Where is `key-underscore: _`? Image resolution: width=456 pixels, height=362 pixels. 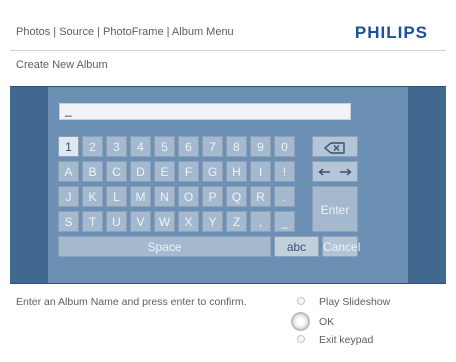
key-underscore: _ is located at coordinates (284, 221).